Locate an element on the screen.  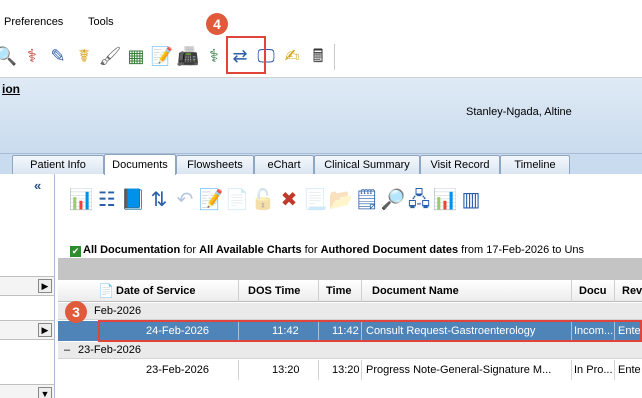
filter-date-type: Authored Document dates is located at coordinates (389, 250).